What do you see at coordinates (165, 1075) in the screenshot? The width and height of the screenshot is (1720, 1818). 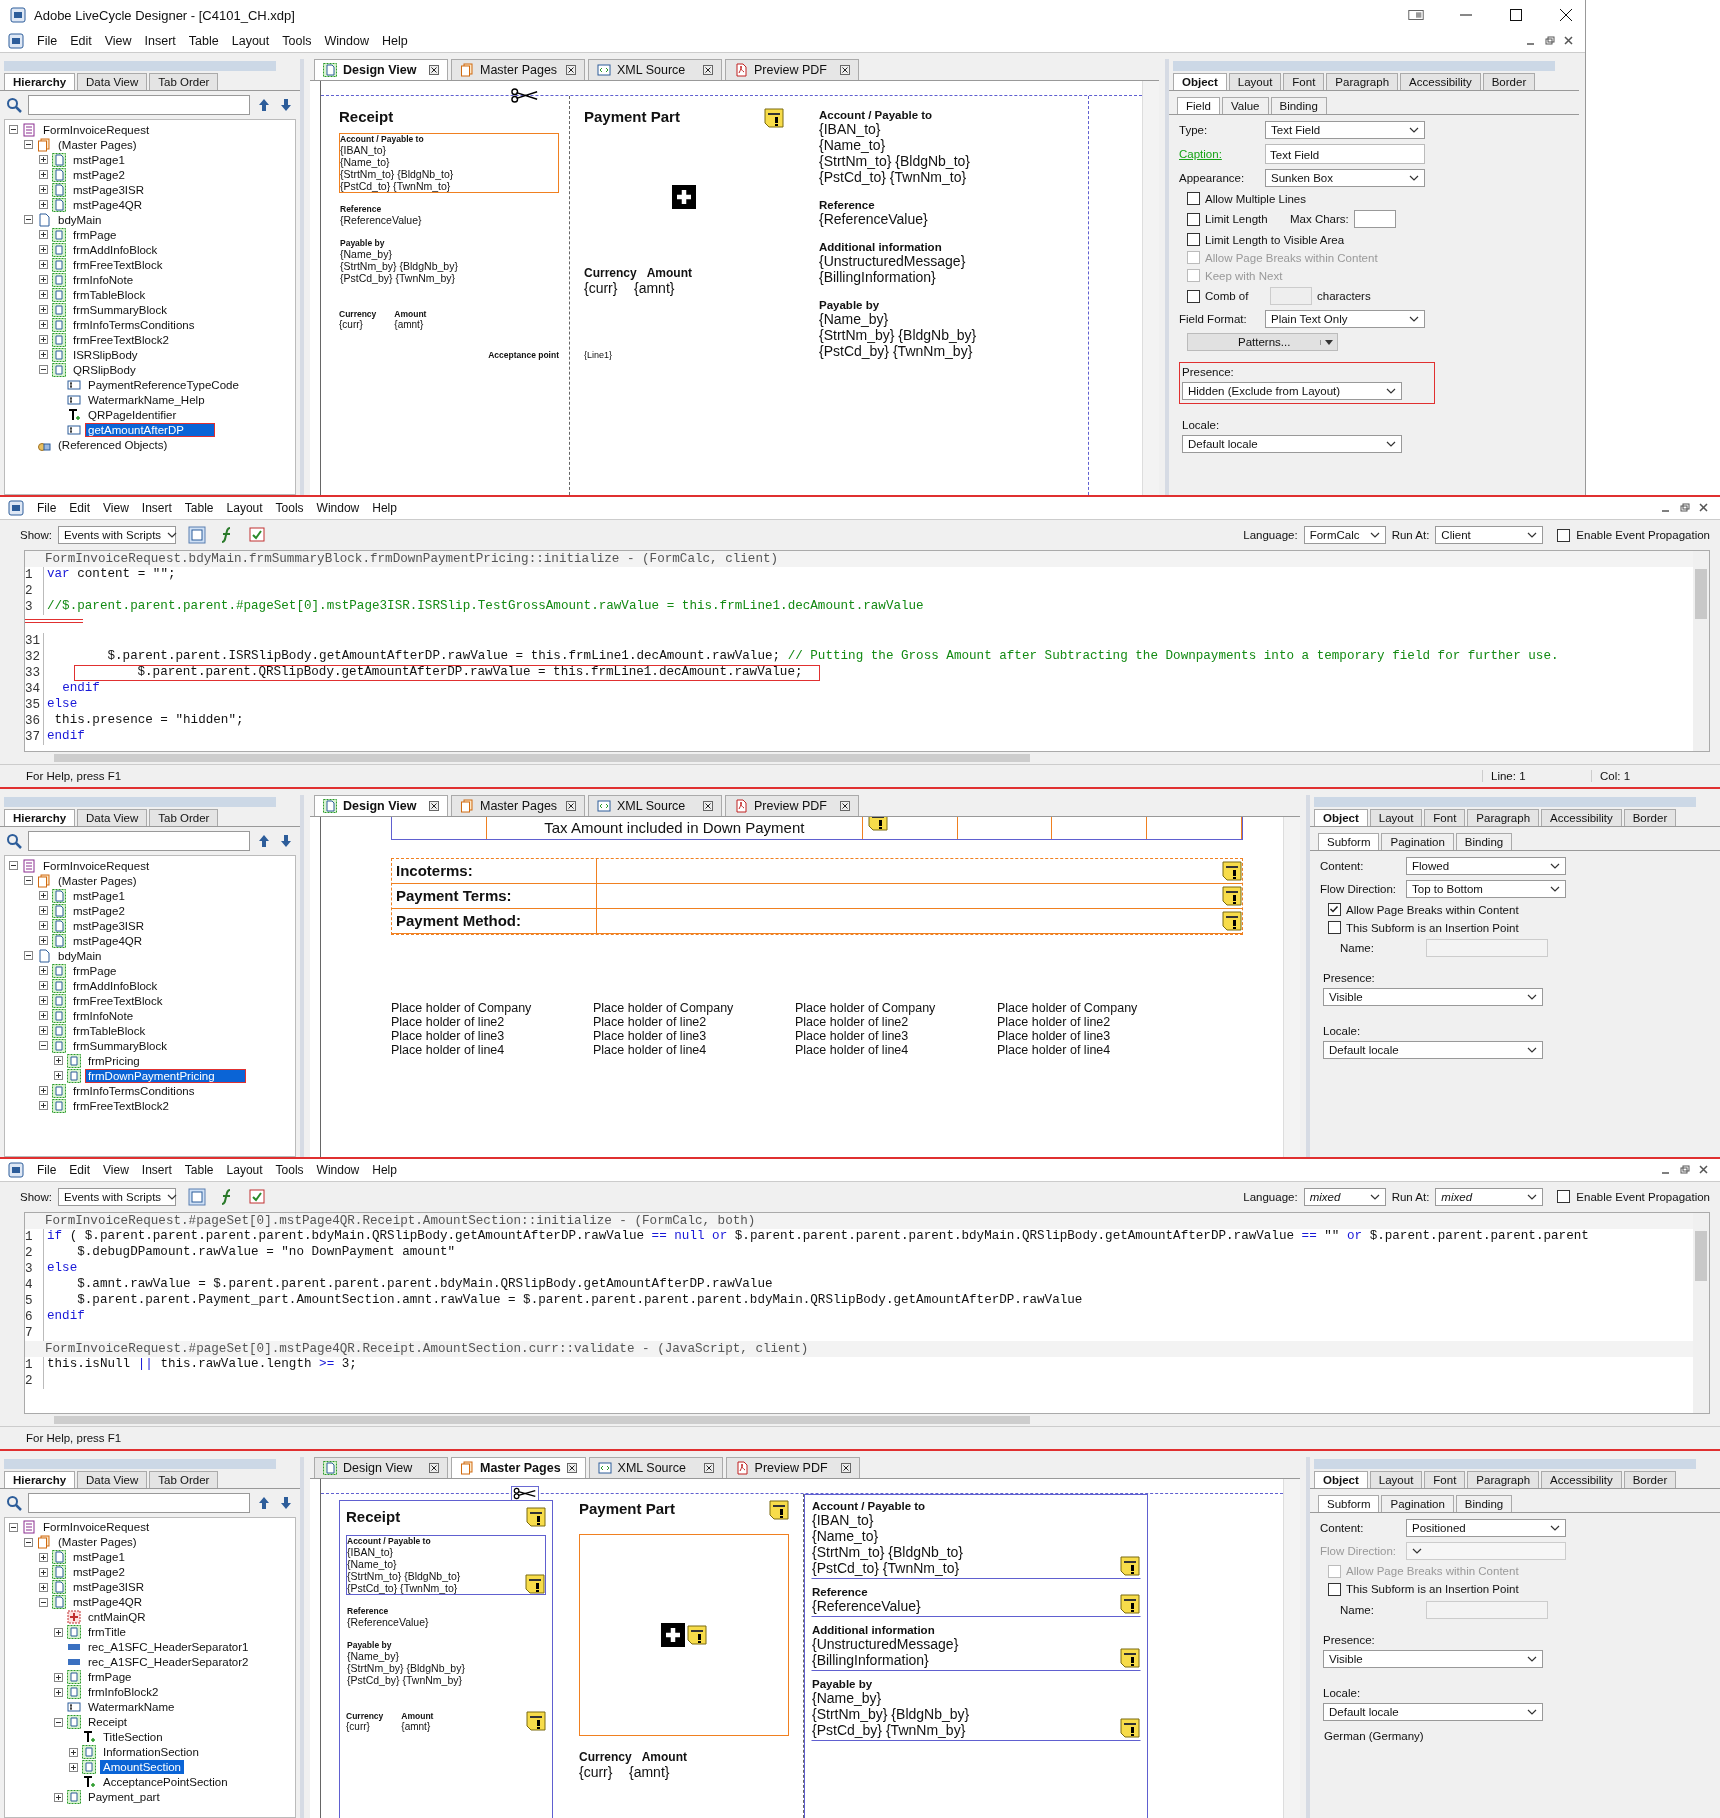 I see `tree-item: frmDownPaymentPricing` at bounding box center [165, 1075].